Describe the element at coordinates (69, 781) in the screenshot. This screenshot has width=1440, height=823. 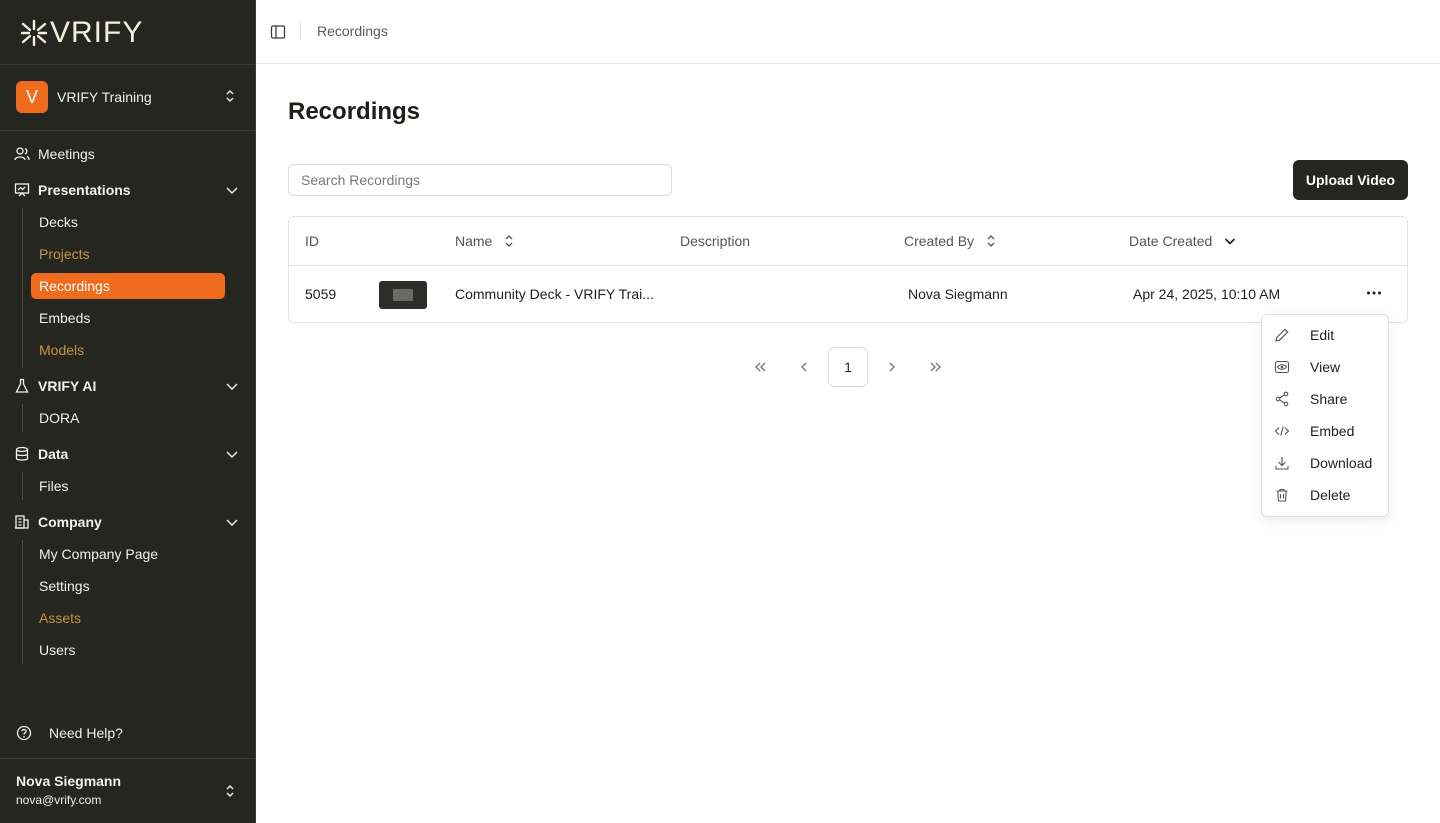
I see `user-name: Nova Siegmann` at that location.